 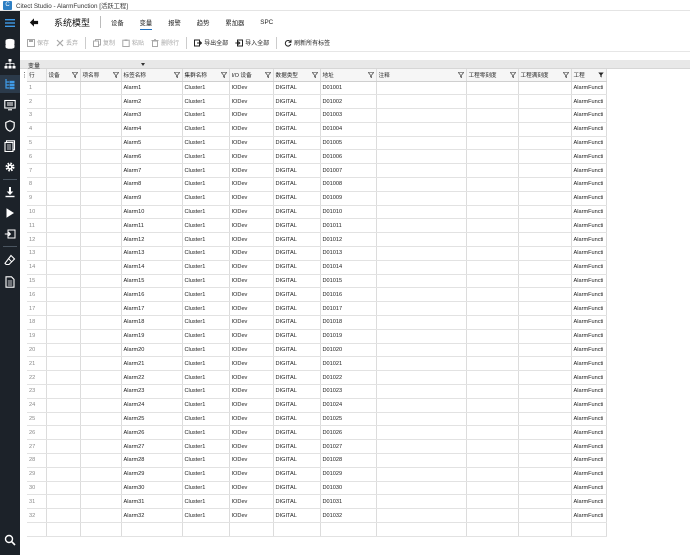 What do you see at coordinates (37, 267) in the screenshot?
I see `row-number-cell: 14` at bounding box center [37, 267].